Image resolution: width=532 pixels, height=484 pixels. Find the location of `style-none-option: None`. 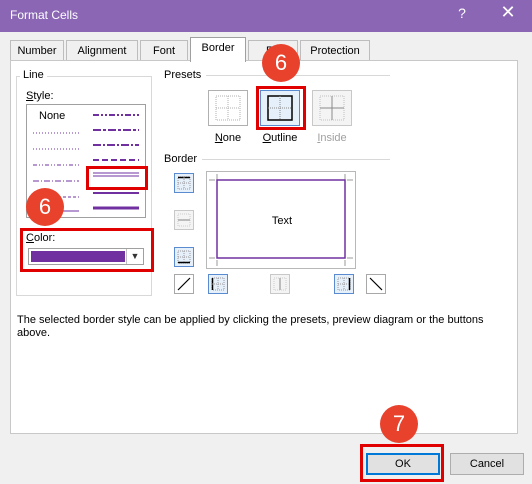

style-none-option: None is located at coordinates (52, 116).